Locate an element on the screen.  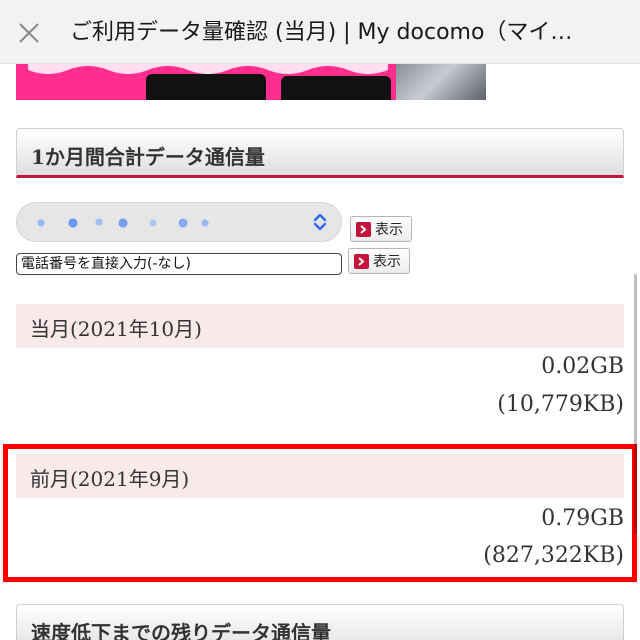
close-icon is located at coordinates (29, 33).